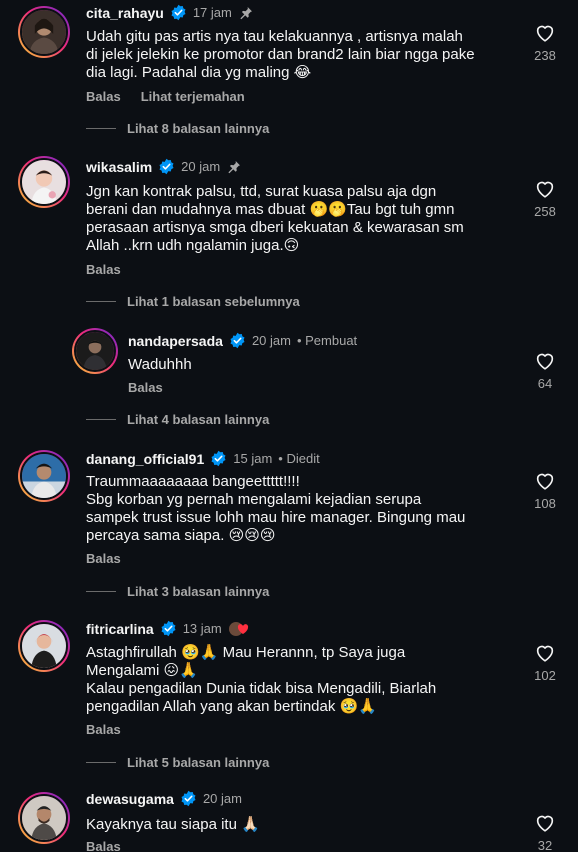 The image size is (578, 852). Describe the element at coordinates (198, 762) in the screenshot. I see `view-replies-label: Lihat 5 balasan lainnya` at that location.